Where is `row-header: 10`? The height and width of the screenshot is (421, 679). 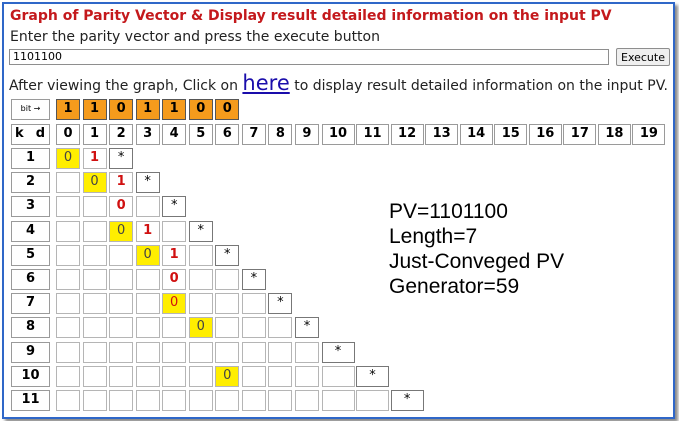 row-header: 10 is located at coordinates (30, 376).